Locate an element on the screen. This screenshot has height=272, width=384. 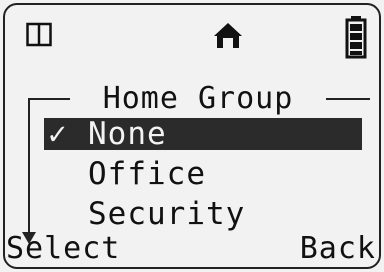
group-border-left is located at coordinates (49, 99).